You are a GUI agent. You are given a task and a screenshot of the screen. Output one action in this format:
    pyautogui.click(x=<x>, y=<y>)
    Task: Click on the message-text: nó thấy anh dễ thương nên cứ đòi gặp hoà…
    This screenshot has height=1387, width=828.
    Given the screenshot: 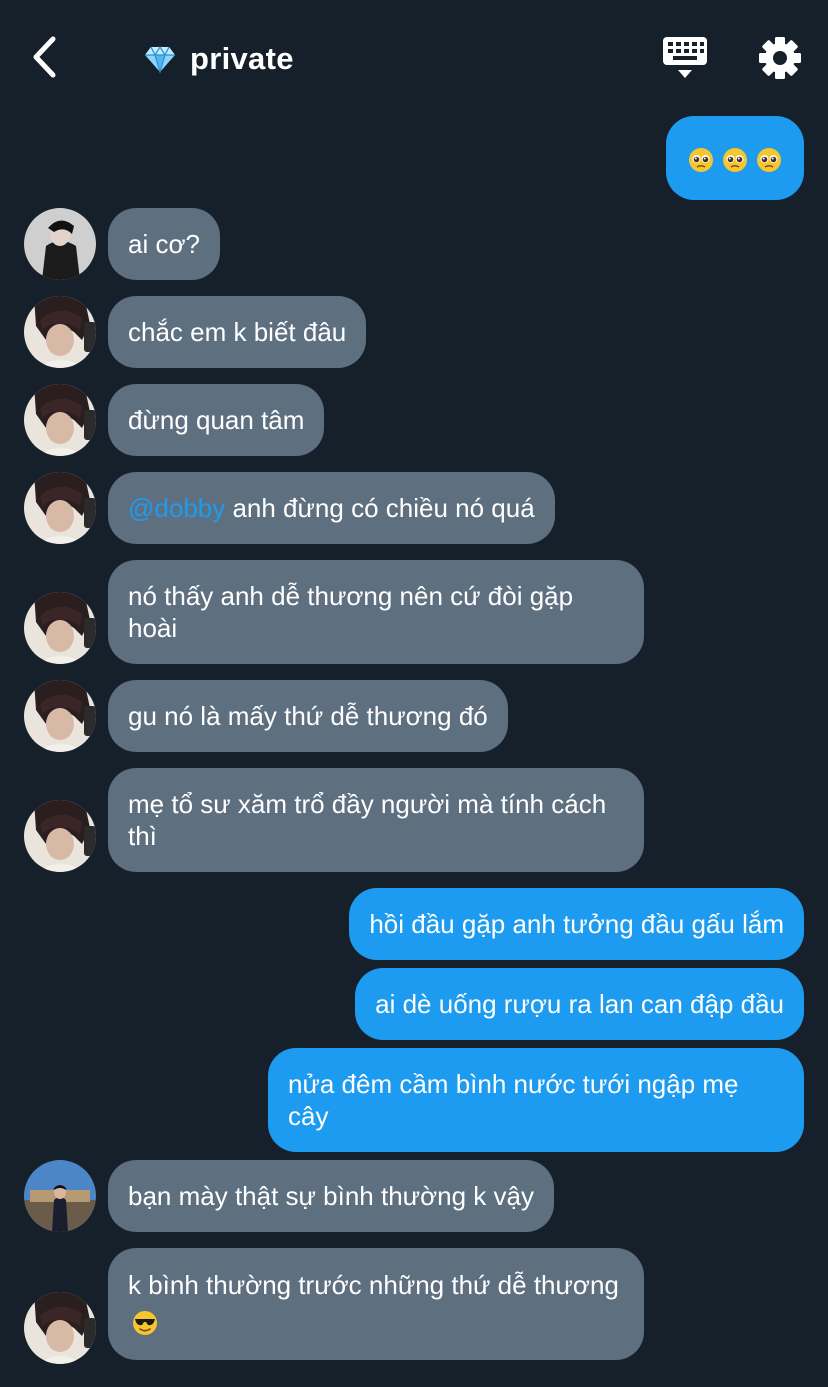 What is the action you would take?
    pyautogui.click(x=351, y=612)
    